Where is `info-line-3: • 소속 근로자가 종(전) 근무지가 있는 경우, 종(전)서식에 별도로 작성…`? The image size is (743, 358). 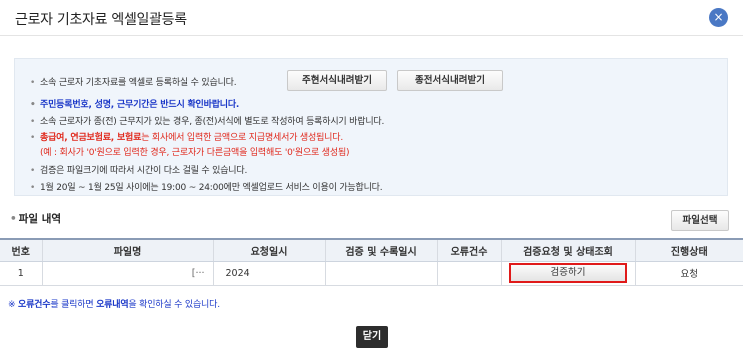
info-line-3: • 소속 근로자가 종(전) 근무지가 있는 경우, 종(전)서식에 별도로 작성… is located at coordinates (207, 120).